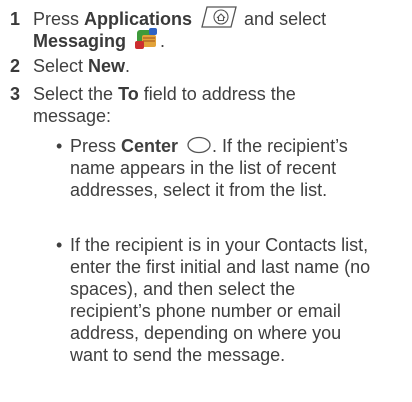  Describe the element at coordinates (138, 19) in the screenshot. I see `applications-label: Applications` at that location.